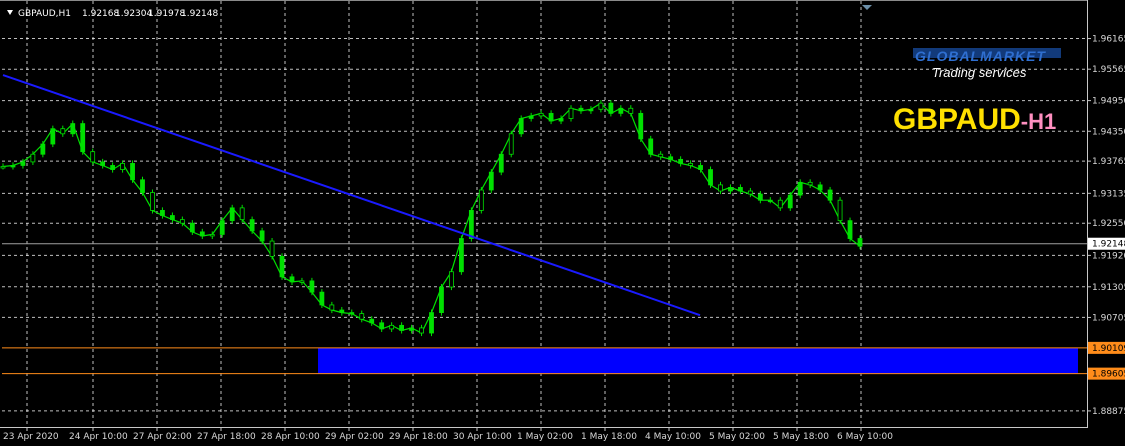  Describe the element at coordinates (1108, 102) in the screenshot. I see `y-tick-label: 1.94950` at that location.